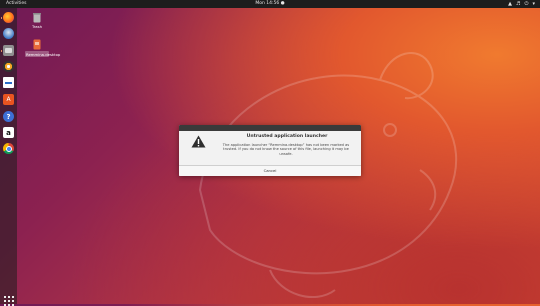  Describe the element at coordinates (510, 4) in the screenshot. I see `network-icon: ▲` at that location.